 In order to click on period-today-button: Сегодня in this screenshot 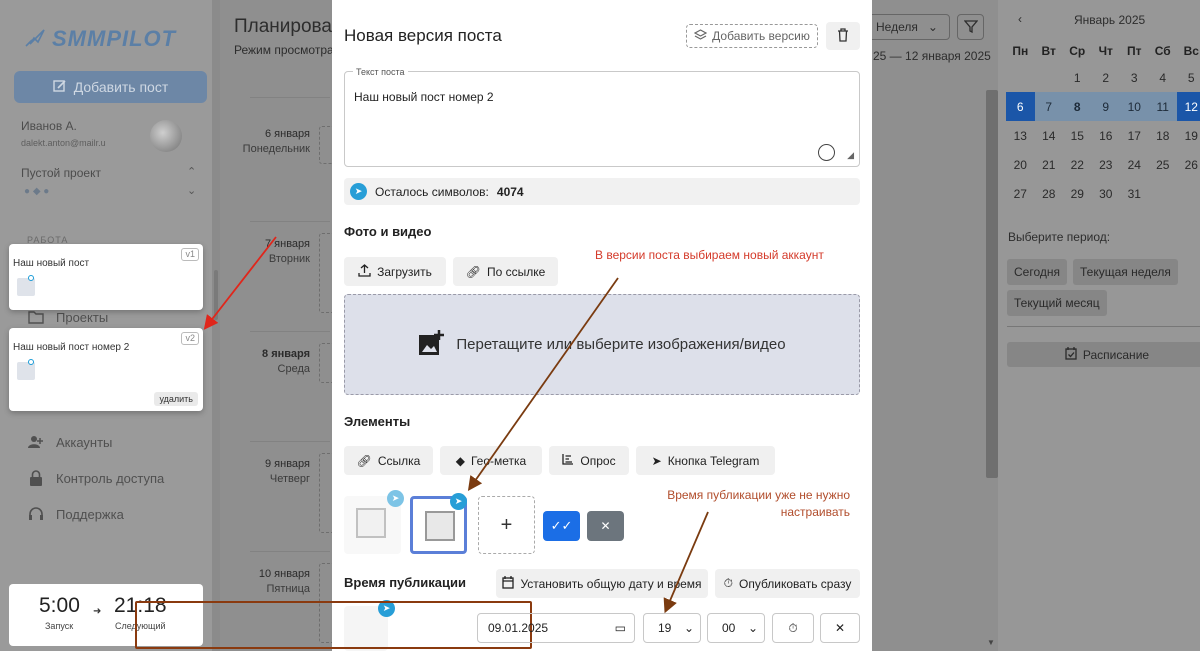, I will do `click(1037, 272)`.